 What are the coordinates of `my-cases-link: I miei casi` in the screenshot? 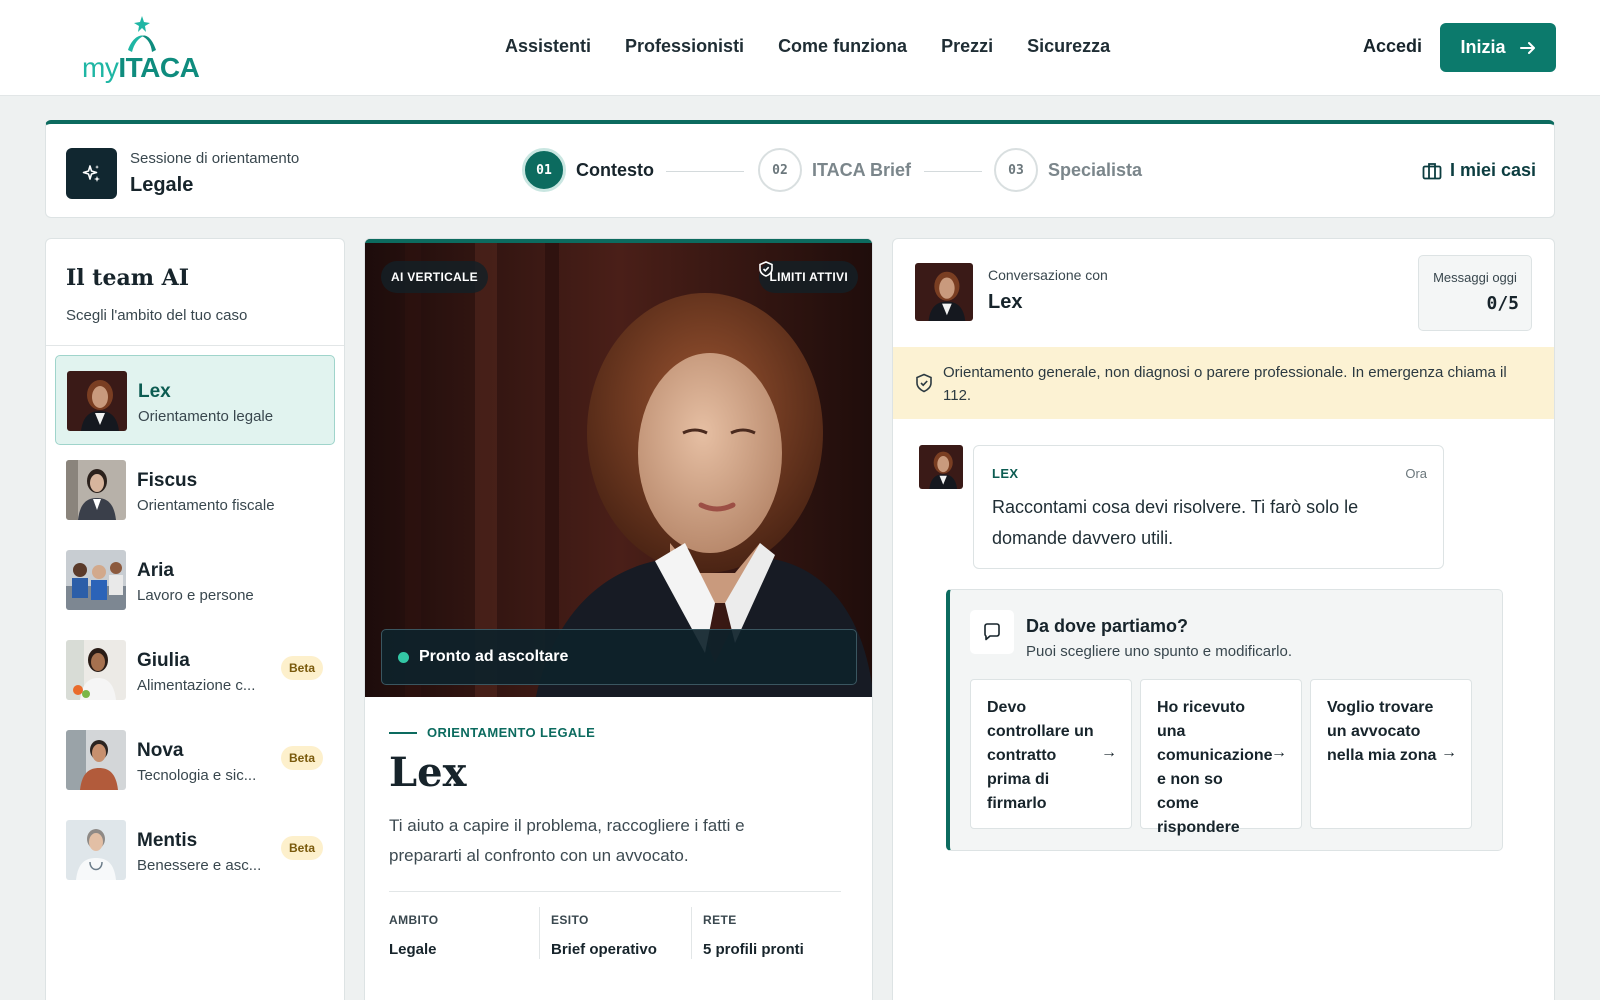 It's located at (1479, 170).